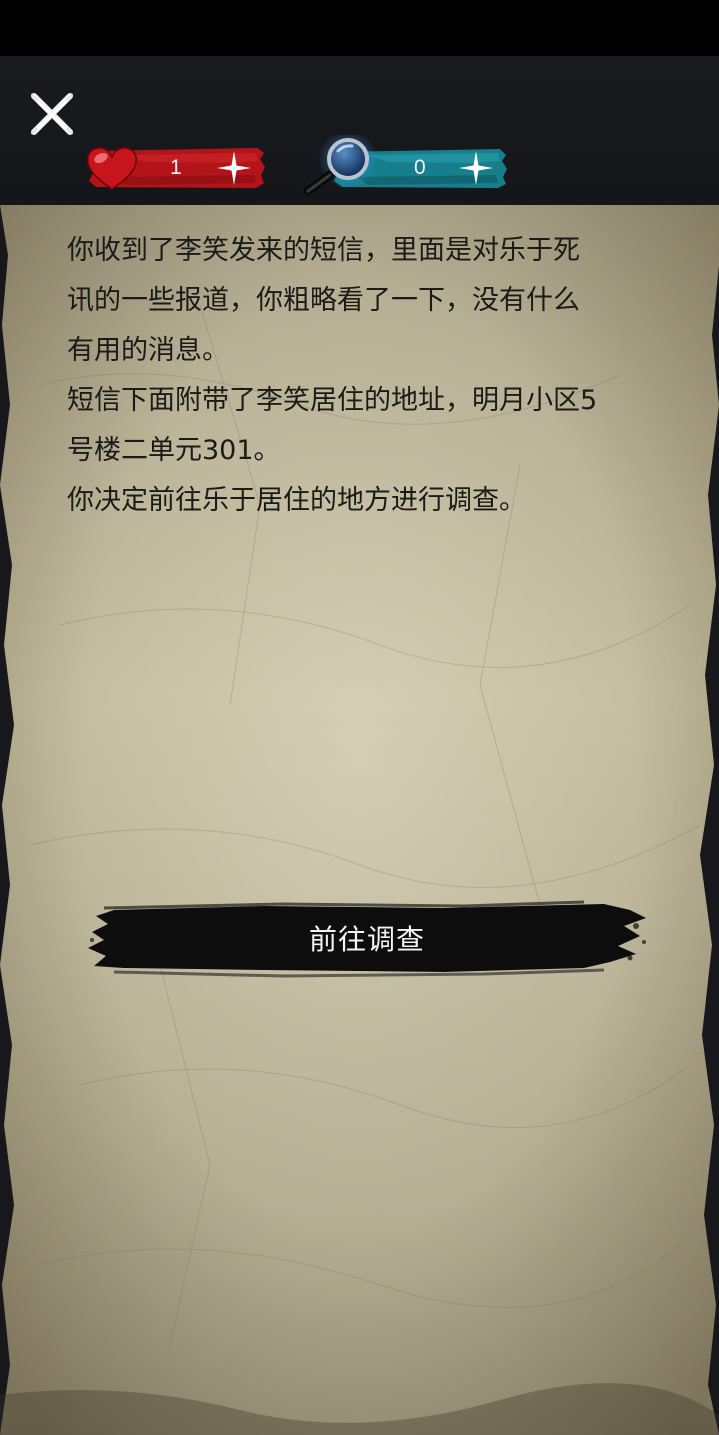 The image size is (719, 1435). What do you see at coordinates (296, 500) in the screenshot?
I see `story-line: 你决定前往乐于居住的地方进行调查。` at bounding box center [296, 500].